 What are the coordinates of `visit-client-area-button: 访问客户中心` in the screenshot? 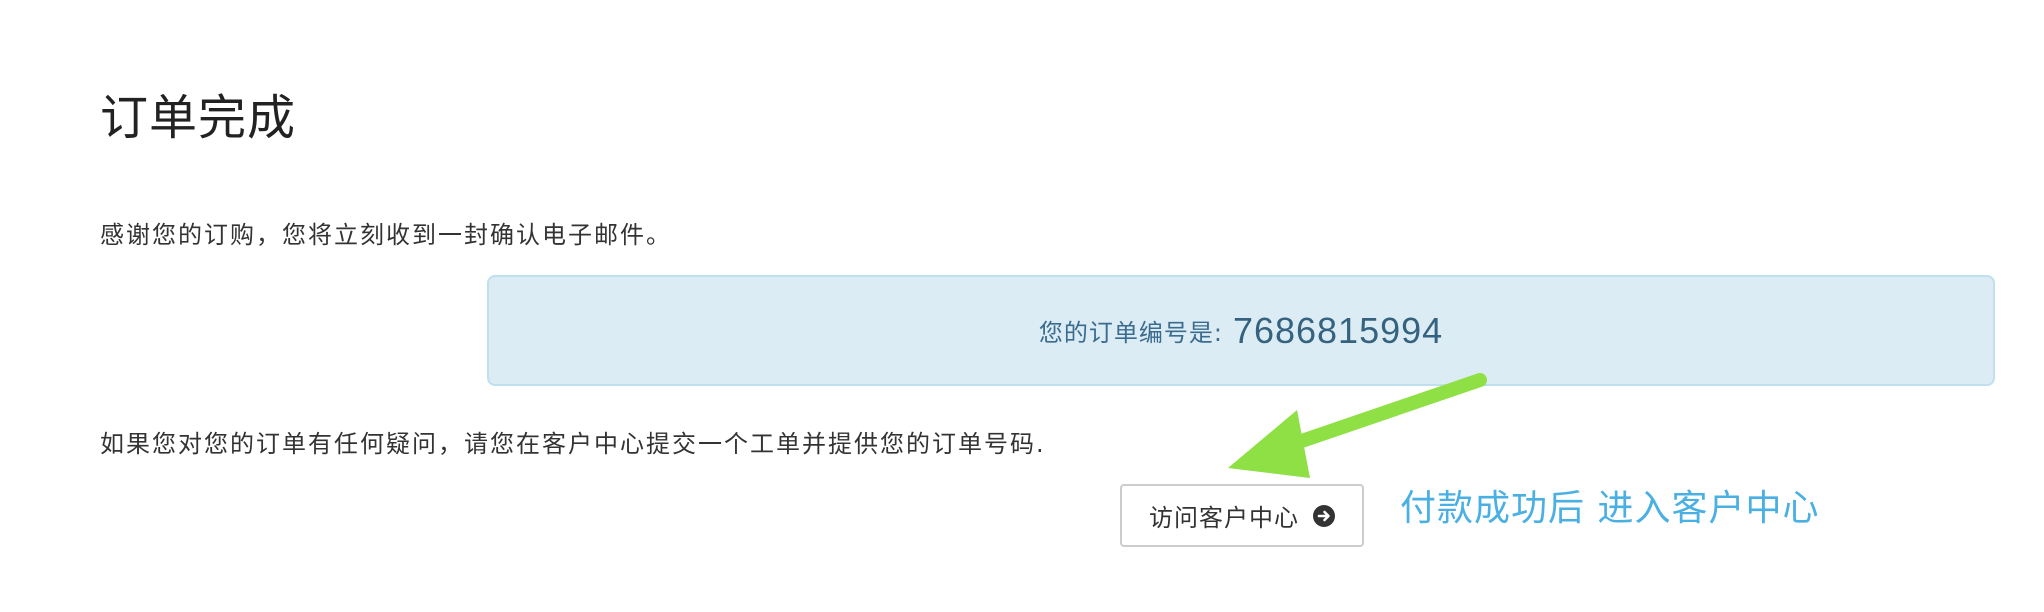 It's located at (1242, 515).